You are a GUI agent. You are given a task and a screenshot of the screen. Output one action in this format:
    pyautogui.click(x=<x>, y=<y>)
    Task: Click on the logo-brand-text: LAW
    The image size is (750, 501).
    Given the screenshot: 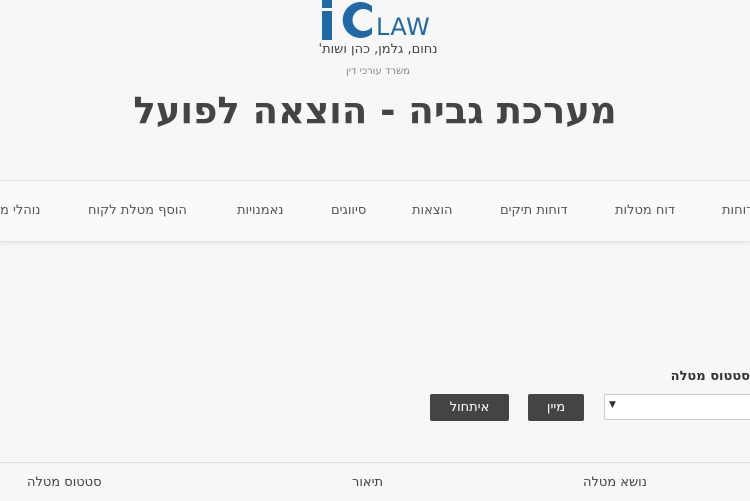 What is the action you would take?
    pyautogui.click(x=403, y=27)
    